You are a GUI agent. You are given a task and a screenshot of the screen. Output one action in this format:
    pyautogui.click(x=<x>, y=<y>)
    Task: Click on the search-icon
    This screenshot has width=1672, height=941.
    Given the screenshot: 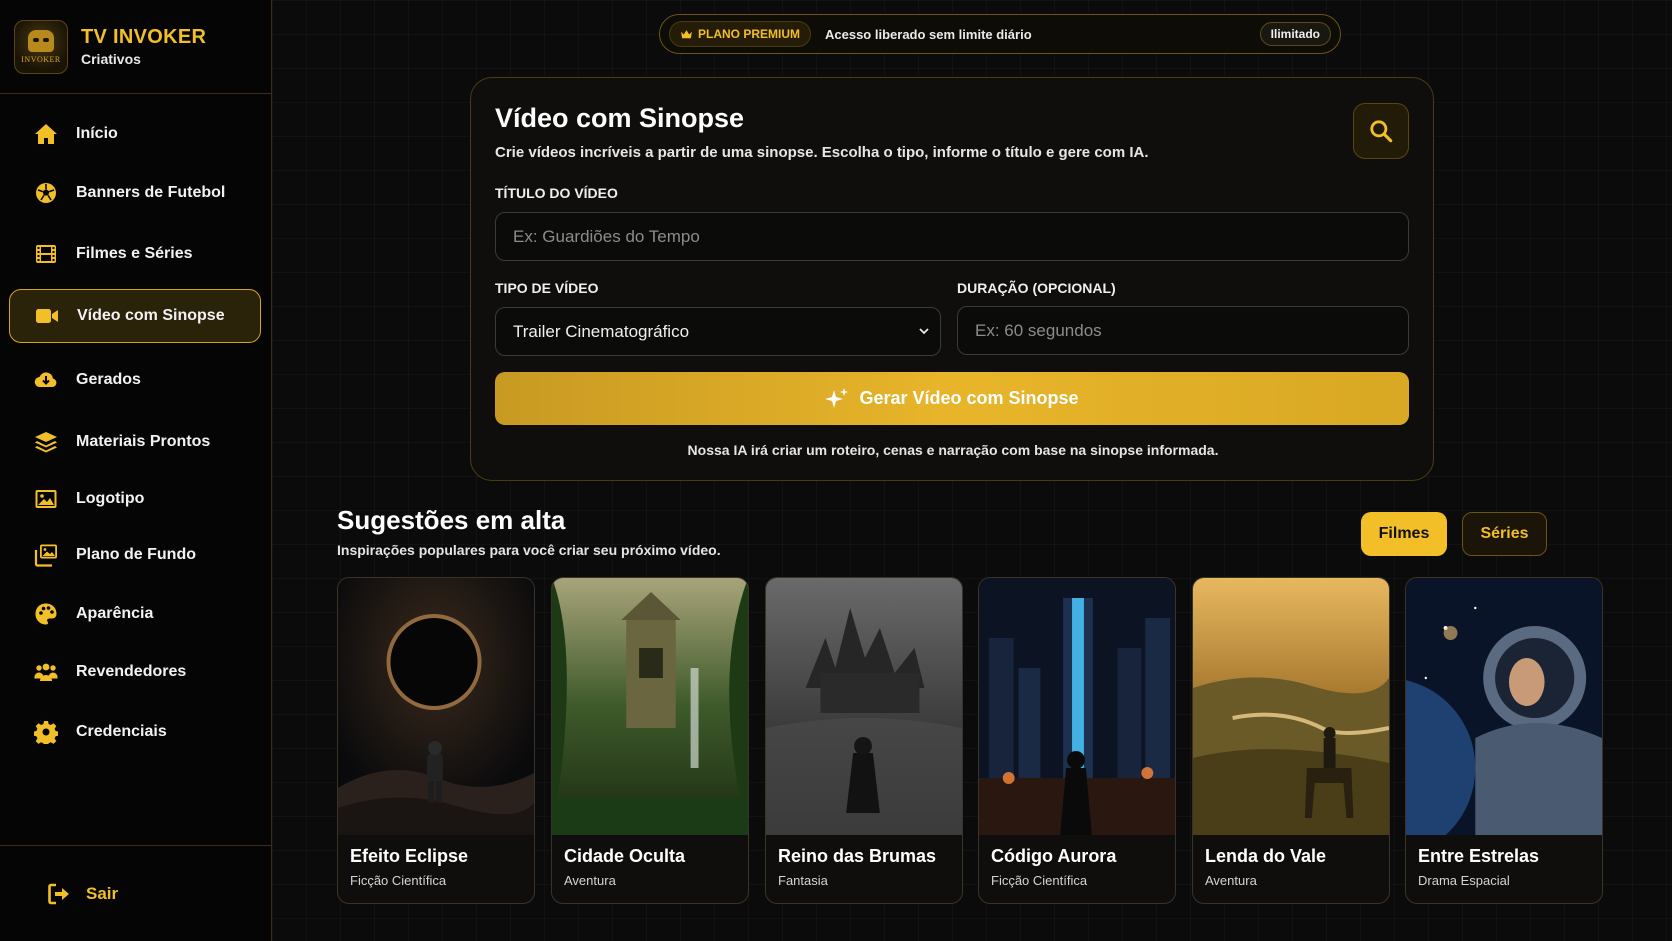 What is the action you would take?
    pyautogui.click(x=1381, y=131)
    